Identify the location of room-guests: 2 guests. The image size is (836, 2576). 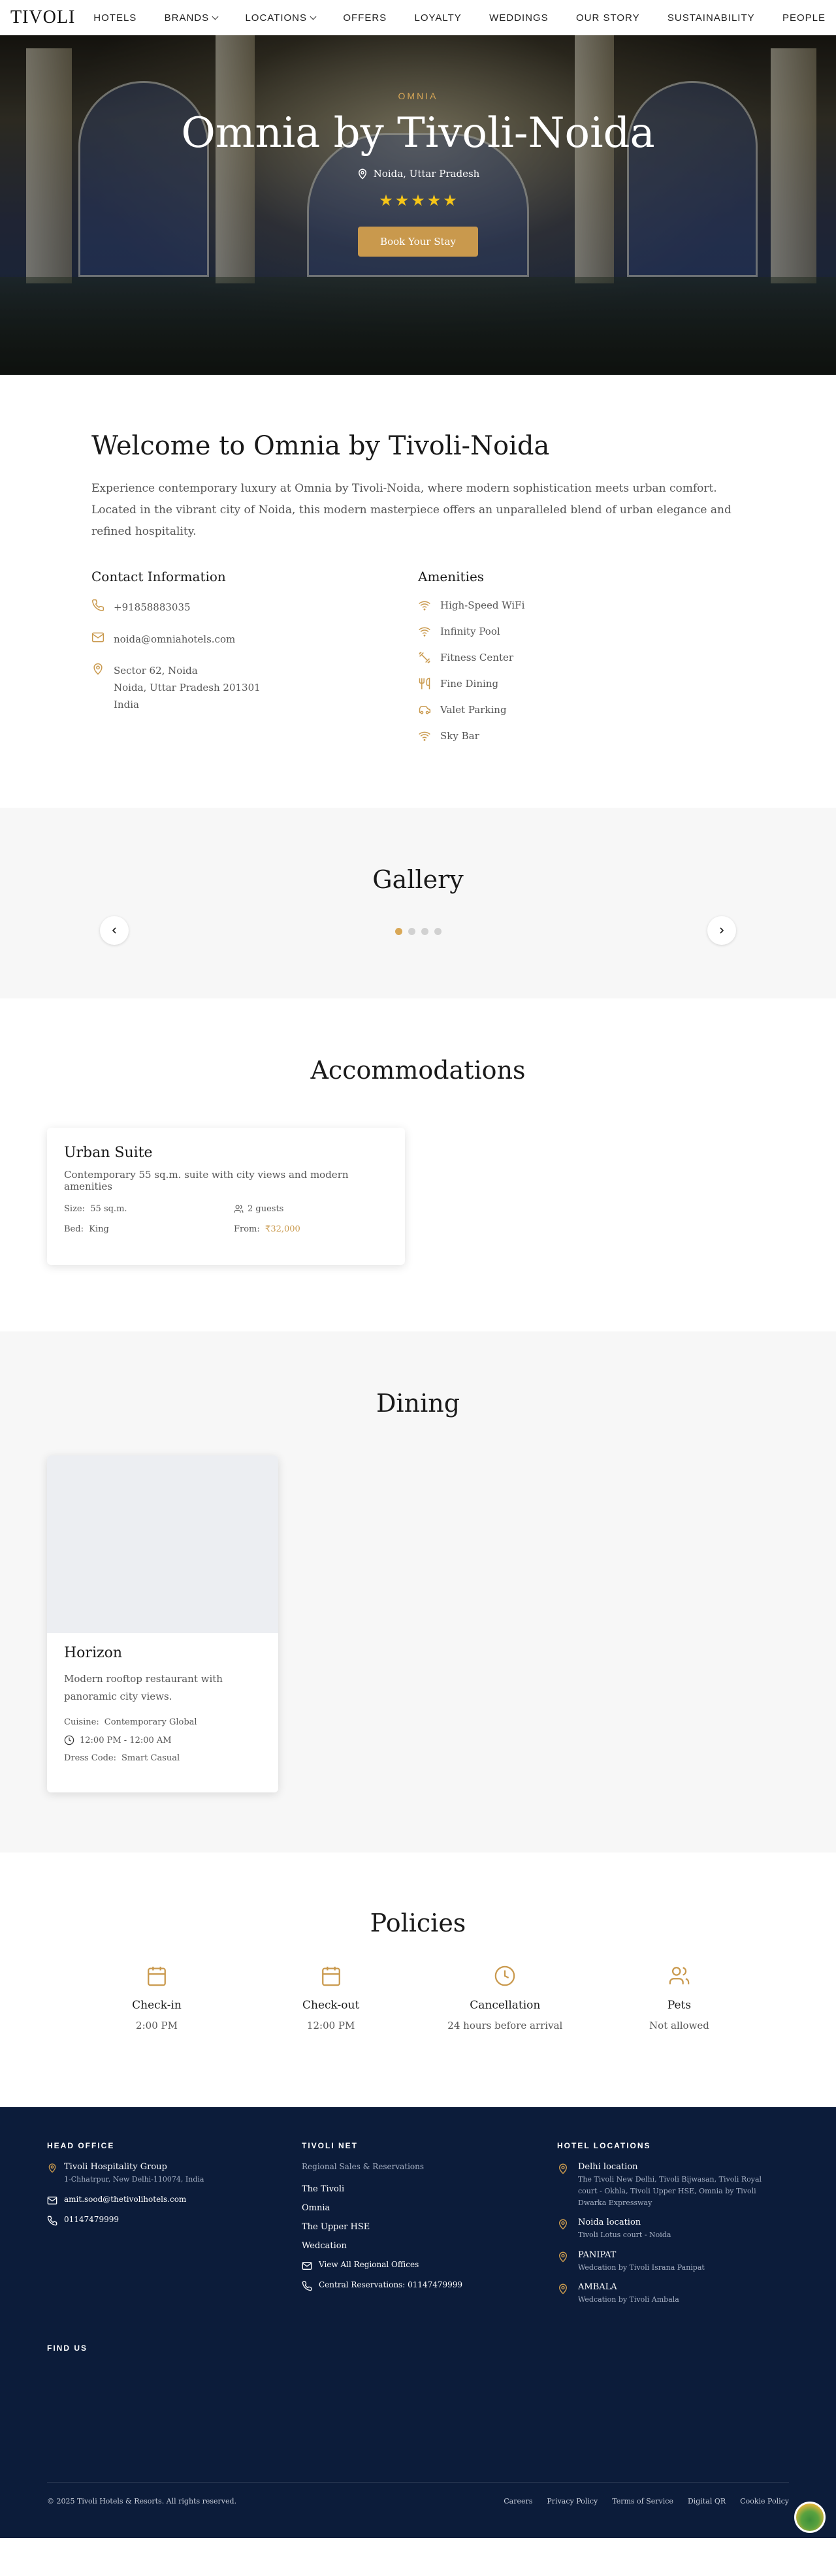
(312, 1209).